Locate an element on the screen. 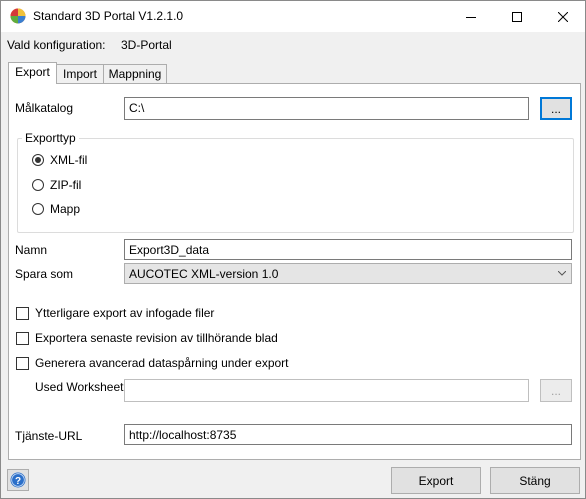 The width and height of the screenshot is (586, 499). checkbox-extra-export-label: Ytterligare export av infogade filer is located at coordinates (124, 313).